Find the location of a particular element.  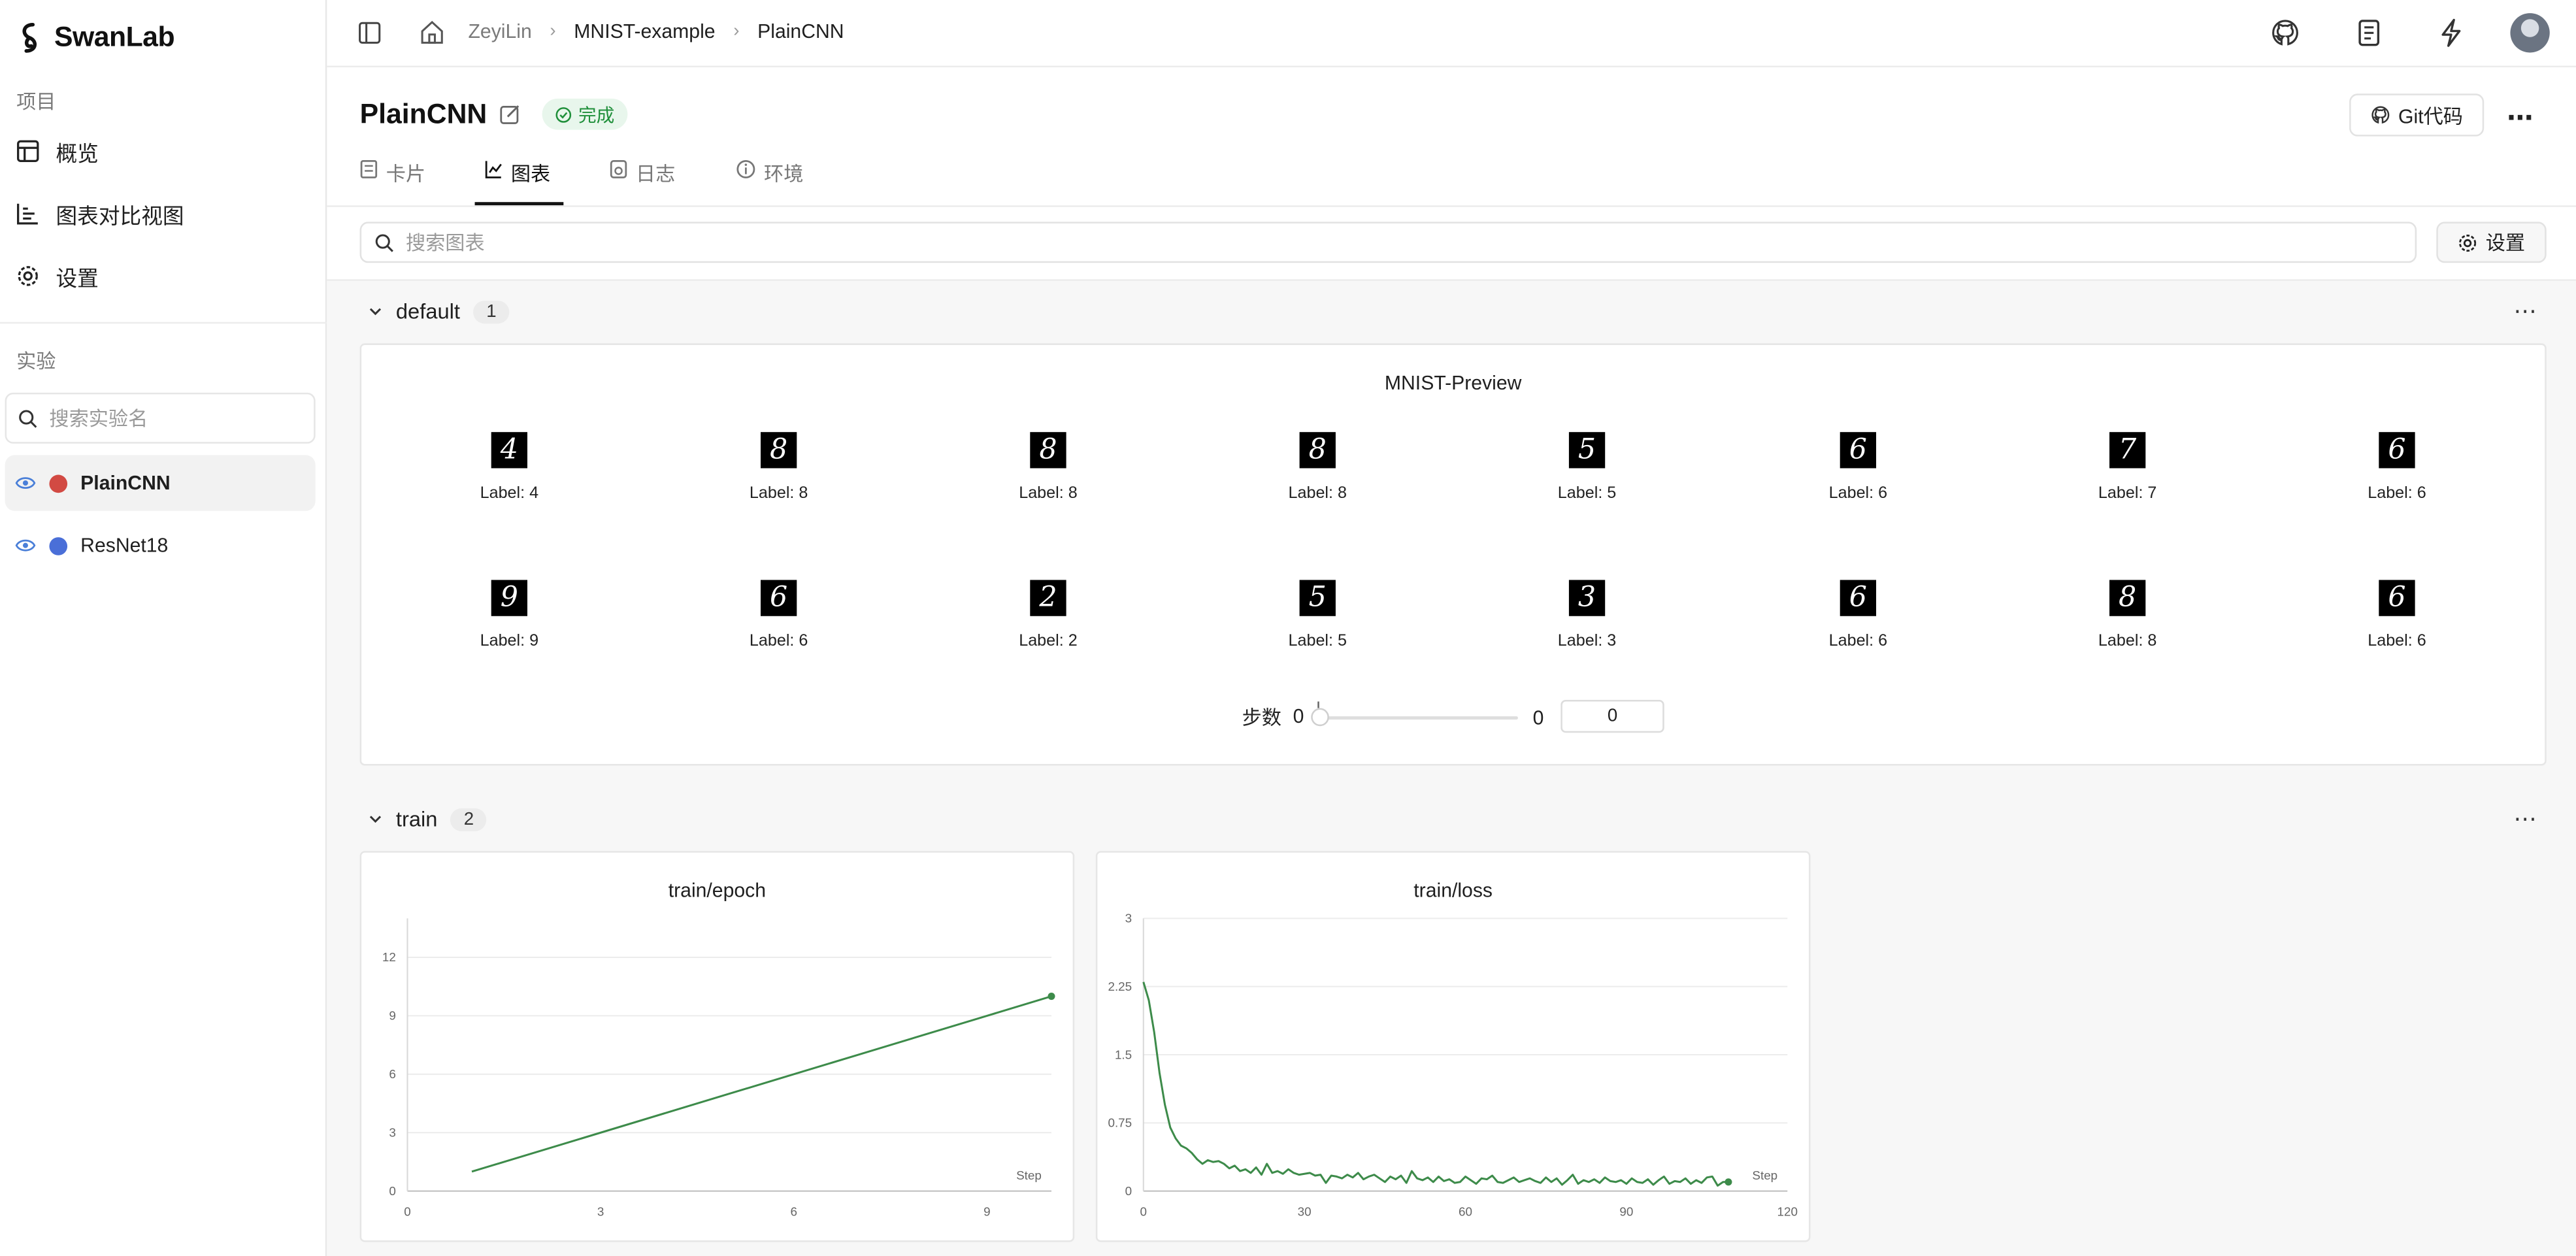

card-title: MNIST-Preview is located at coordinates (1453, 383).